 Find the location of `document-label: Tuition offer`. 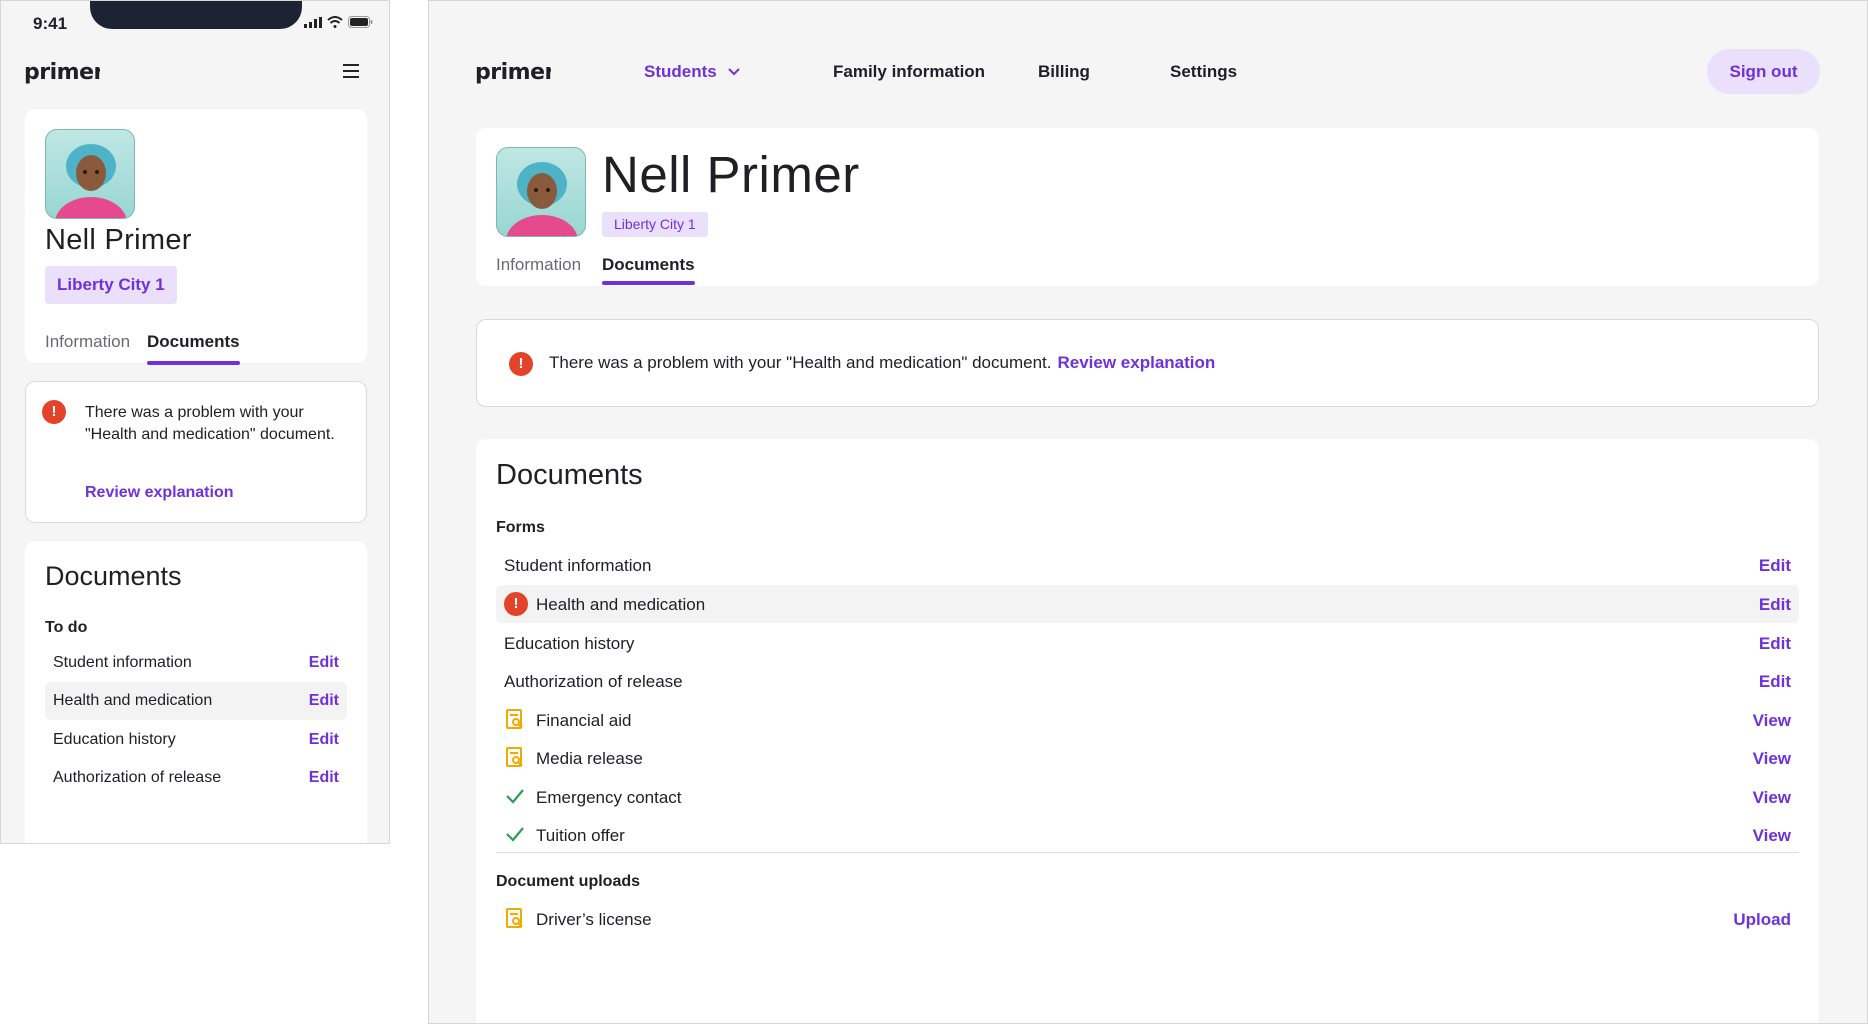

document-label: Tuition offer is located at coordinates (580, 835).